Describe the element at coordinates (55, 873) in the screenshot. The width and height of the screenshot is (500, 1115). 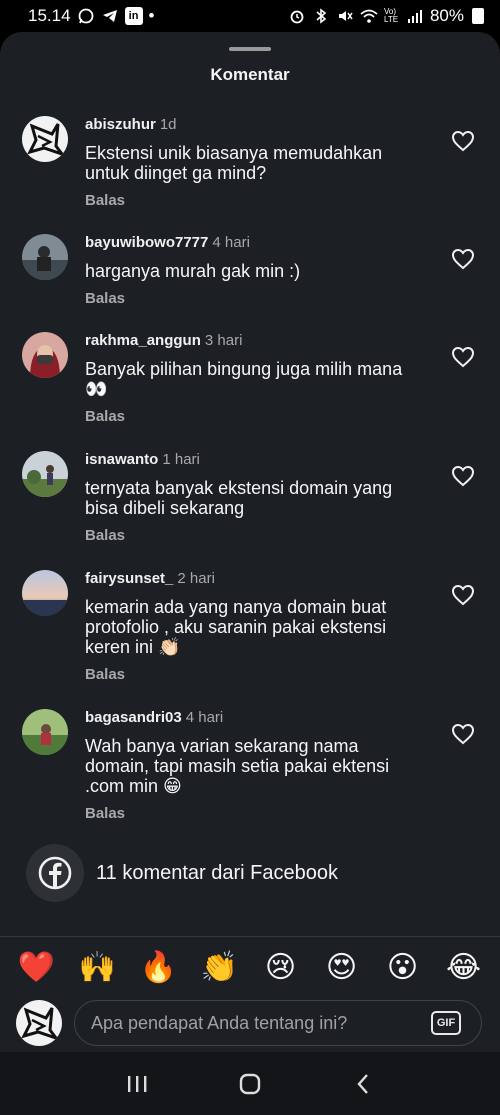
I see `facebook-icon` at that location.